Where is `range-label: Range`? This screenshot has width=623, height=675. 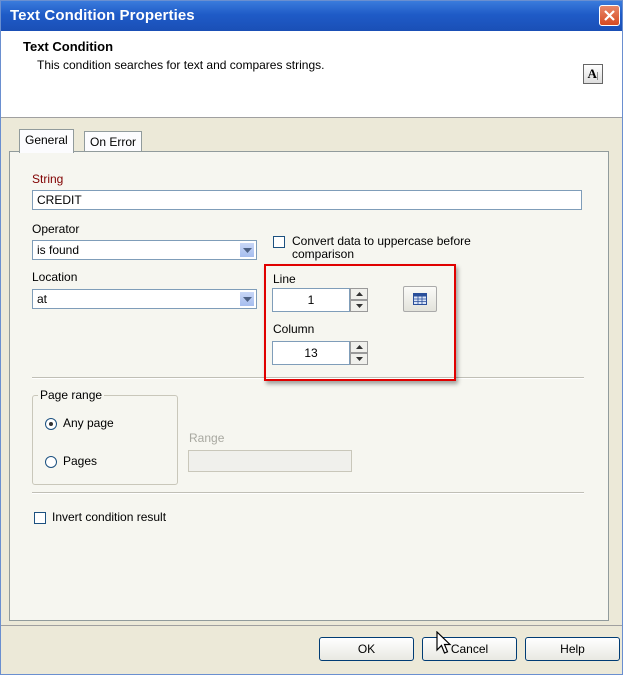
range-label: Range is located at coordinates (207, 438).